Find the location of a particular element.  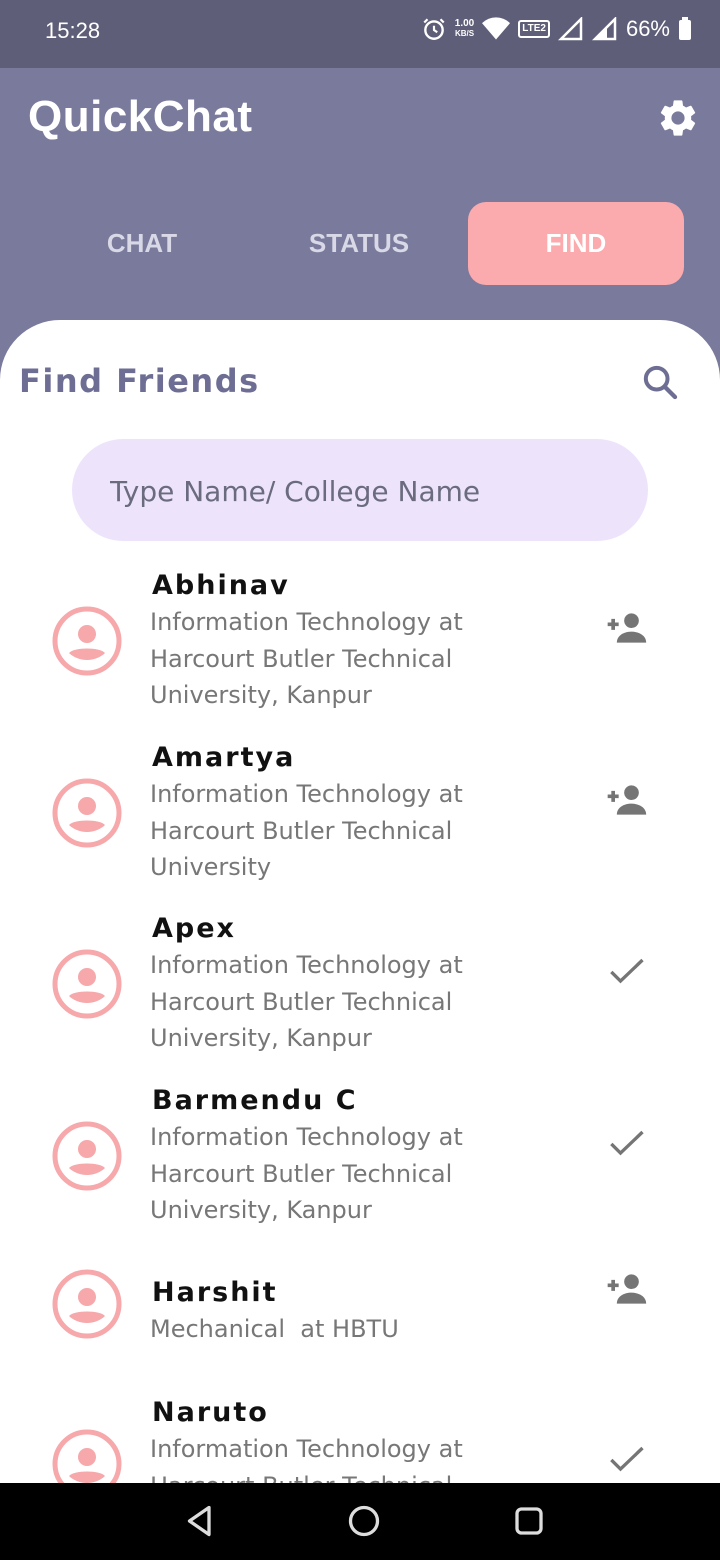

friend-name: Naruto is located at coordinates (210, 1412).